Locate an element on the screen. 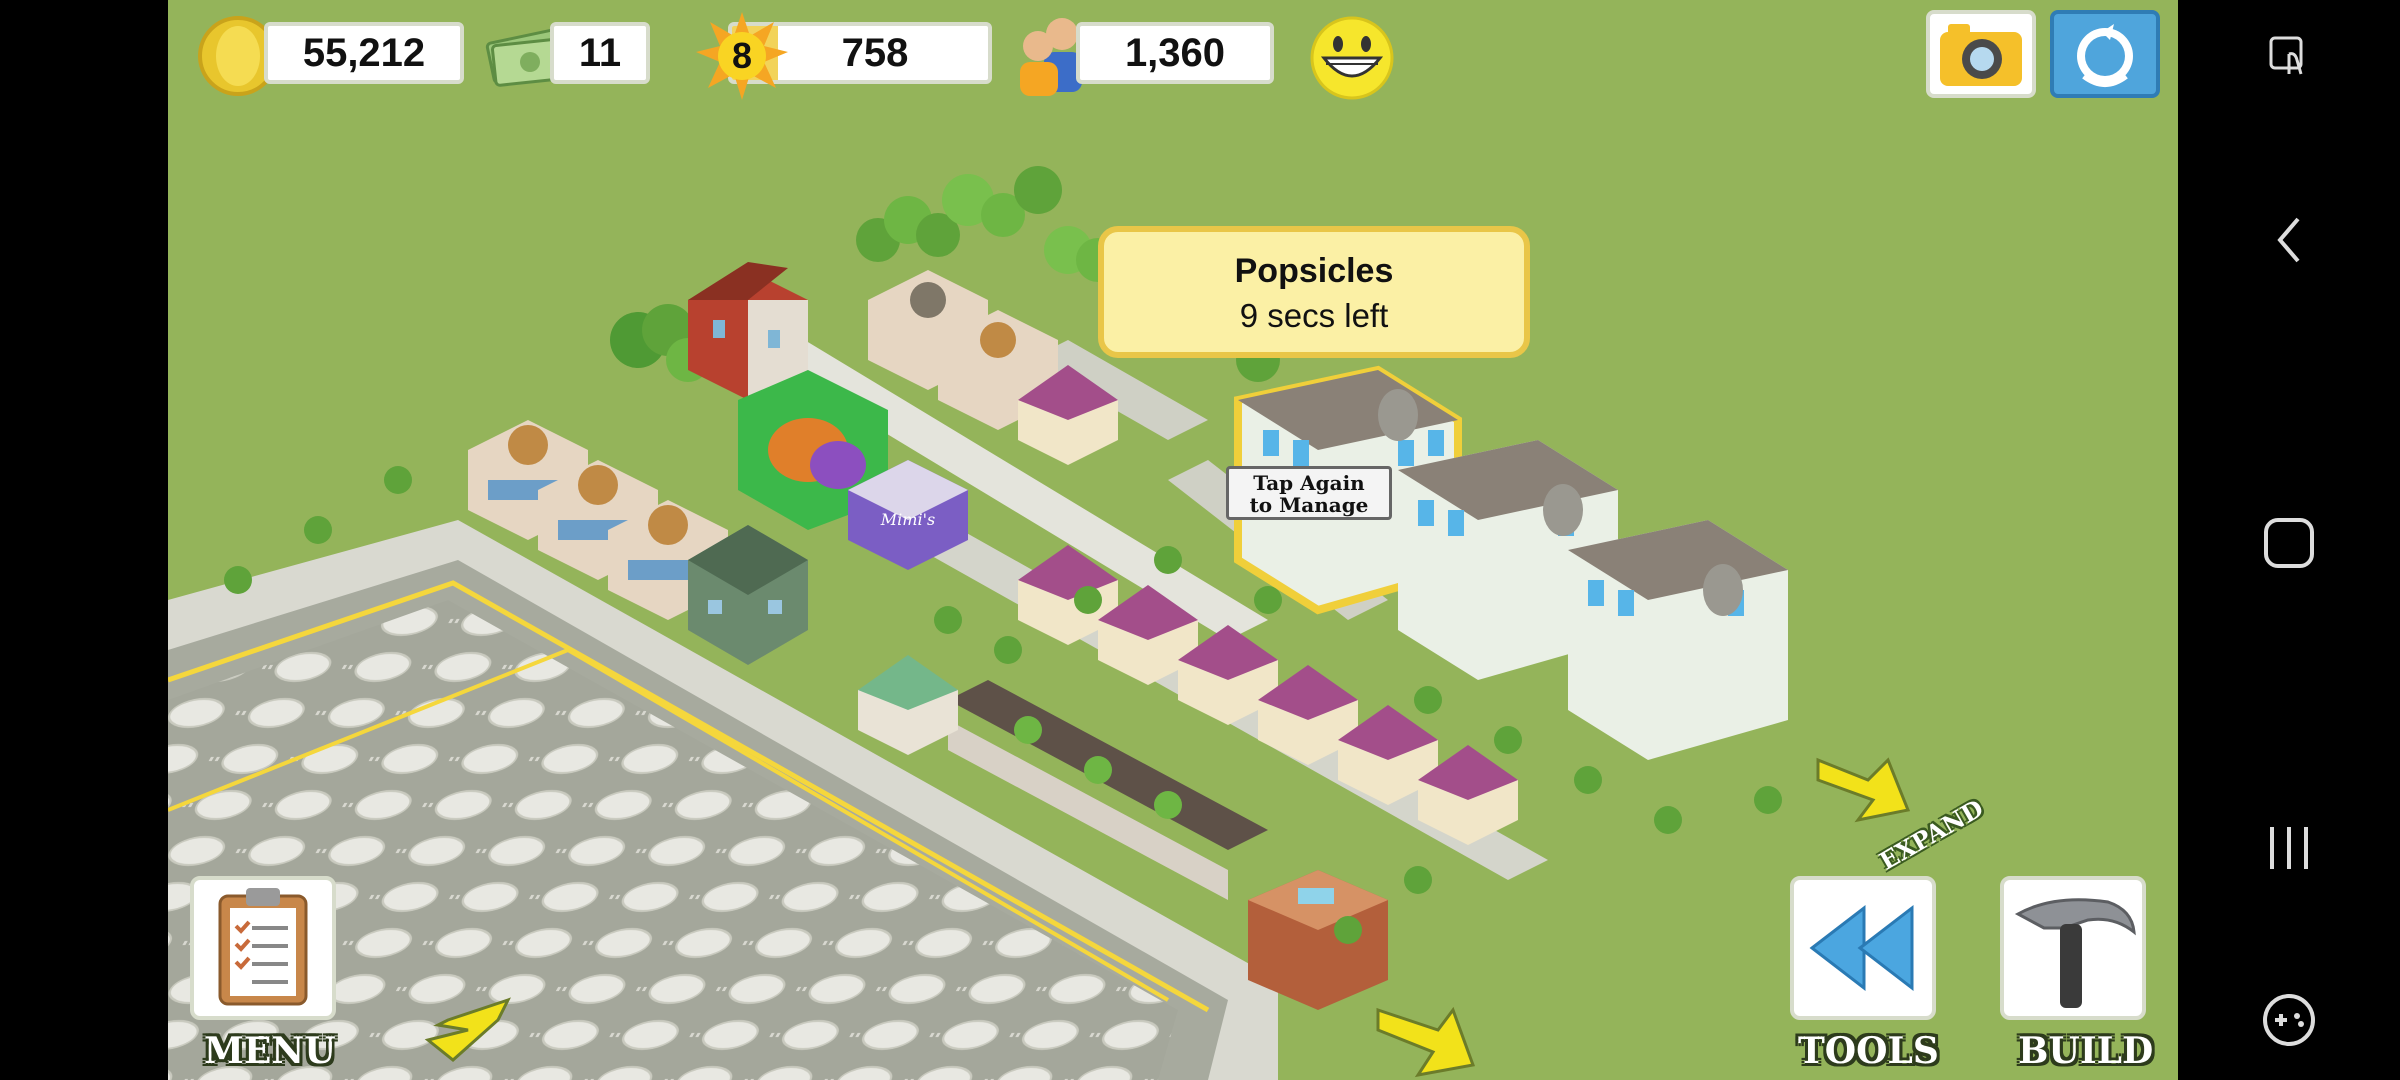 Image resolution: width=2400 pixels, height=1080 pixels. screen-assist-button is located at coordinates (2289, 58).